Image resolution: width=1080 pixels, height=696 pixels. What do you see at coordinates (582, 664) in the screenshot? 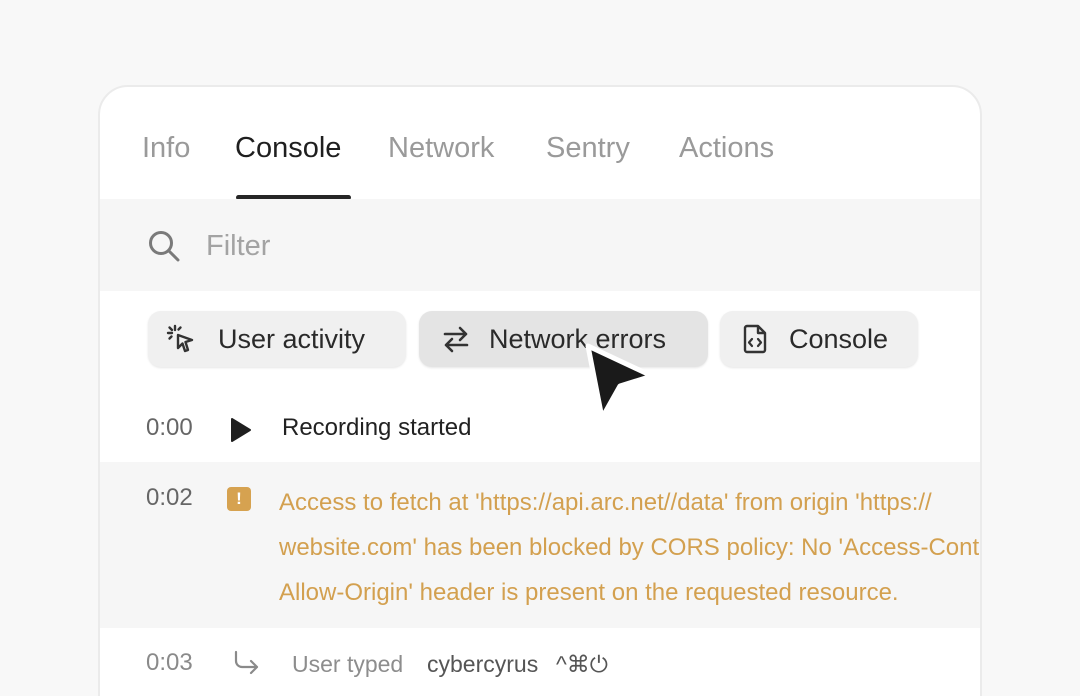
I see `keyboard-shortcut: ^⌘⏻` at bounding box center [582, 664].